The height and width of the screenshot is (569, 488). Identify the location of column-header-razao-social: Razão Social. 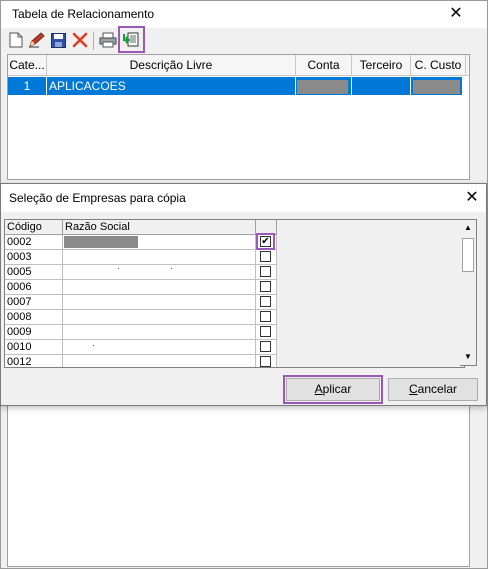
(159, 227).